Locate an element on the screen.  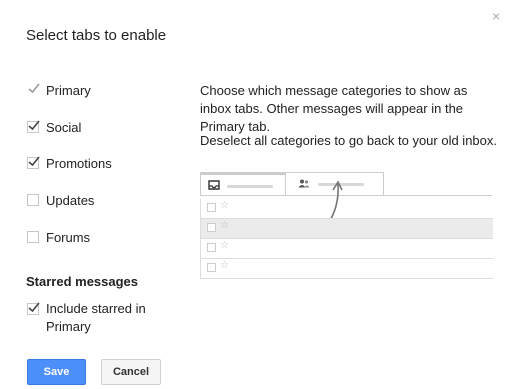
category-updates: Updates is located at coordinates (60, 200).